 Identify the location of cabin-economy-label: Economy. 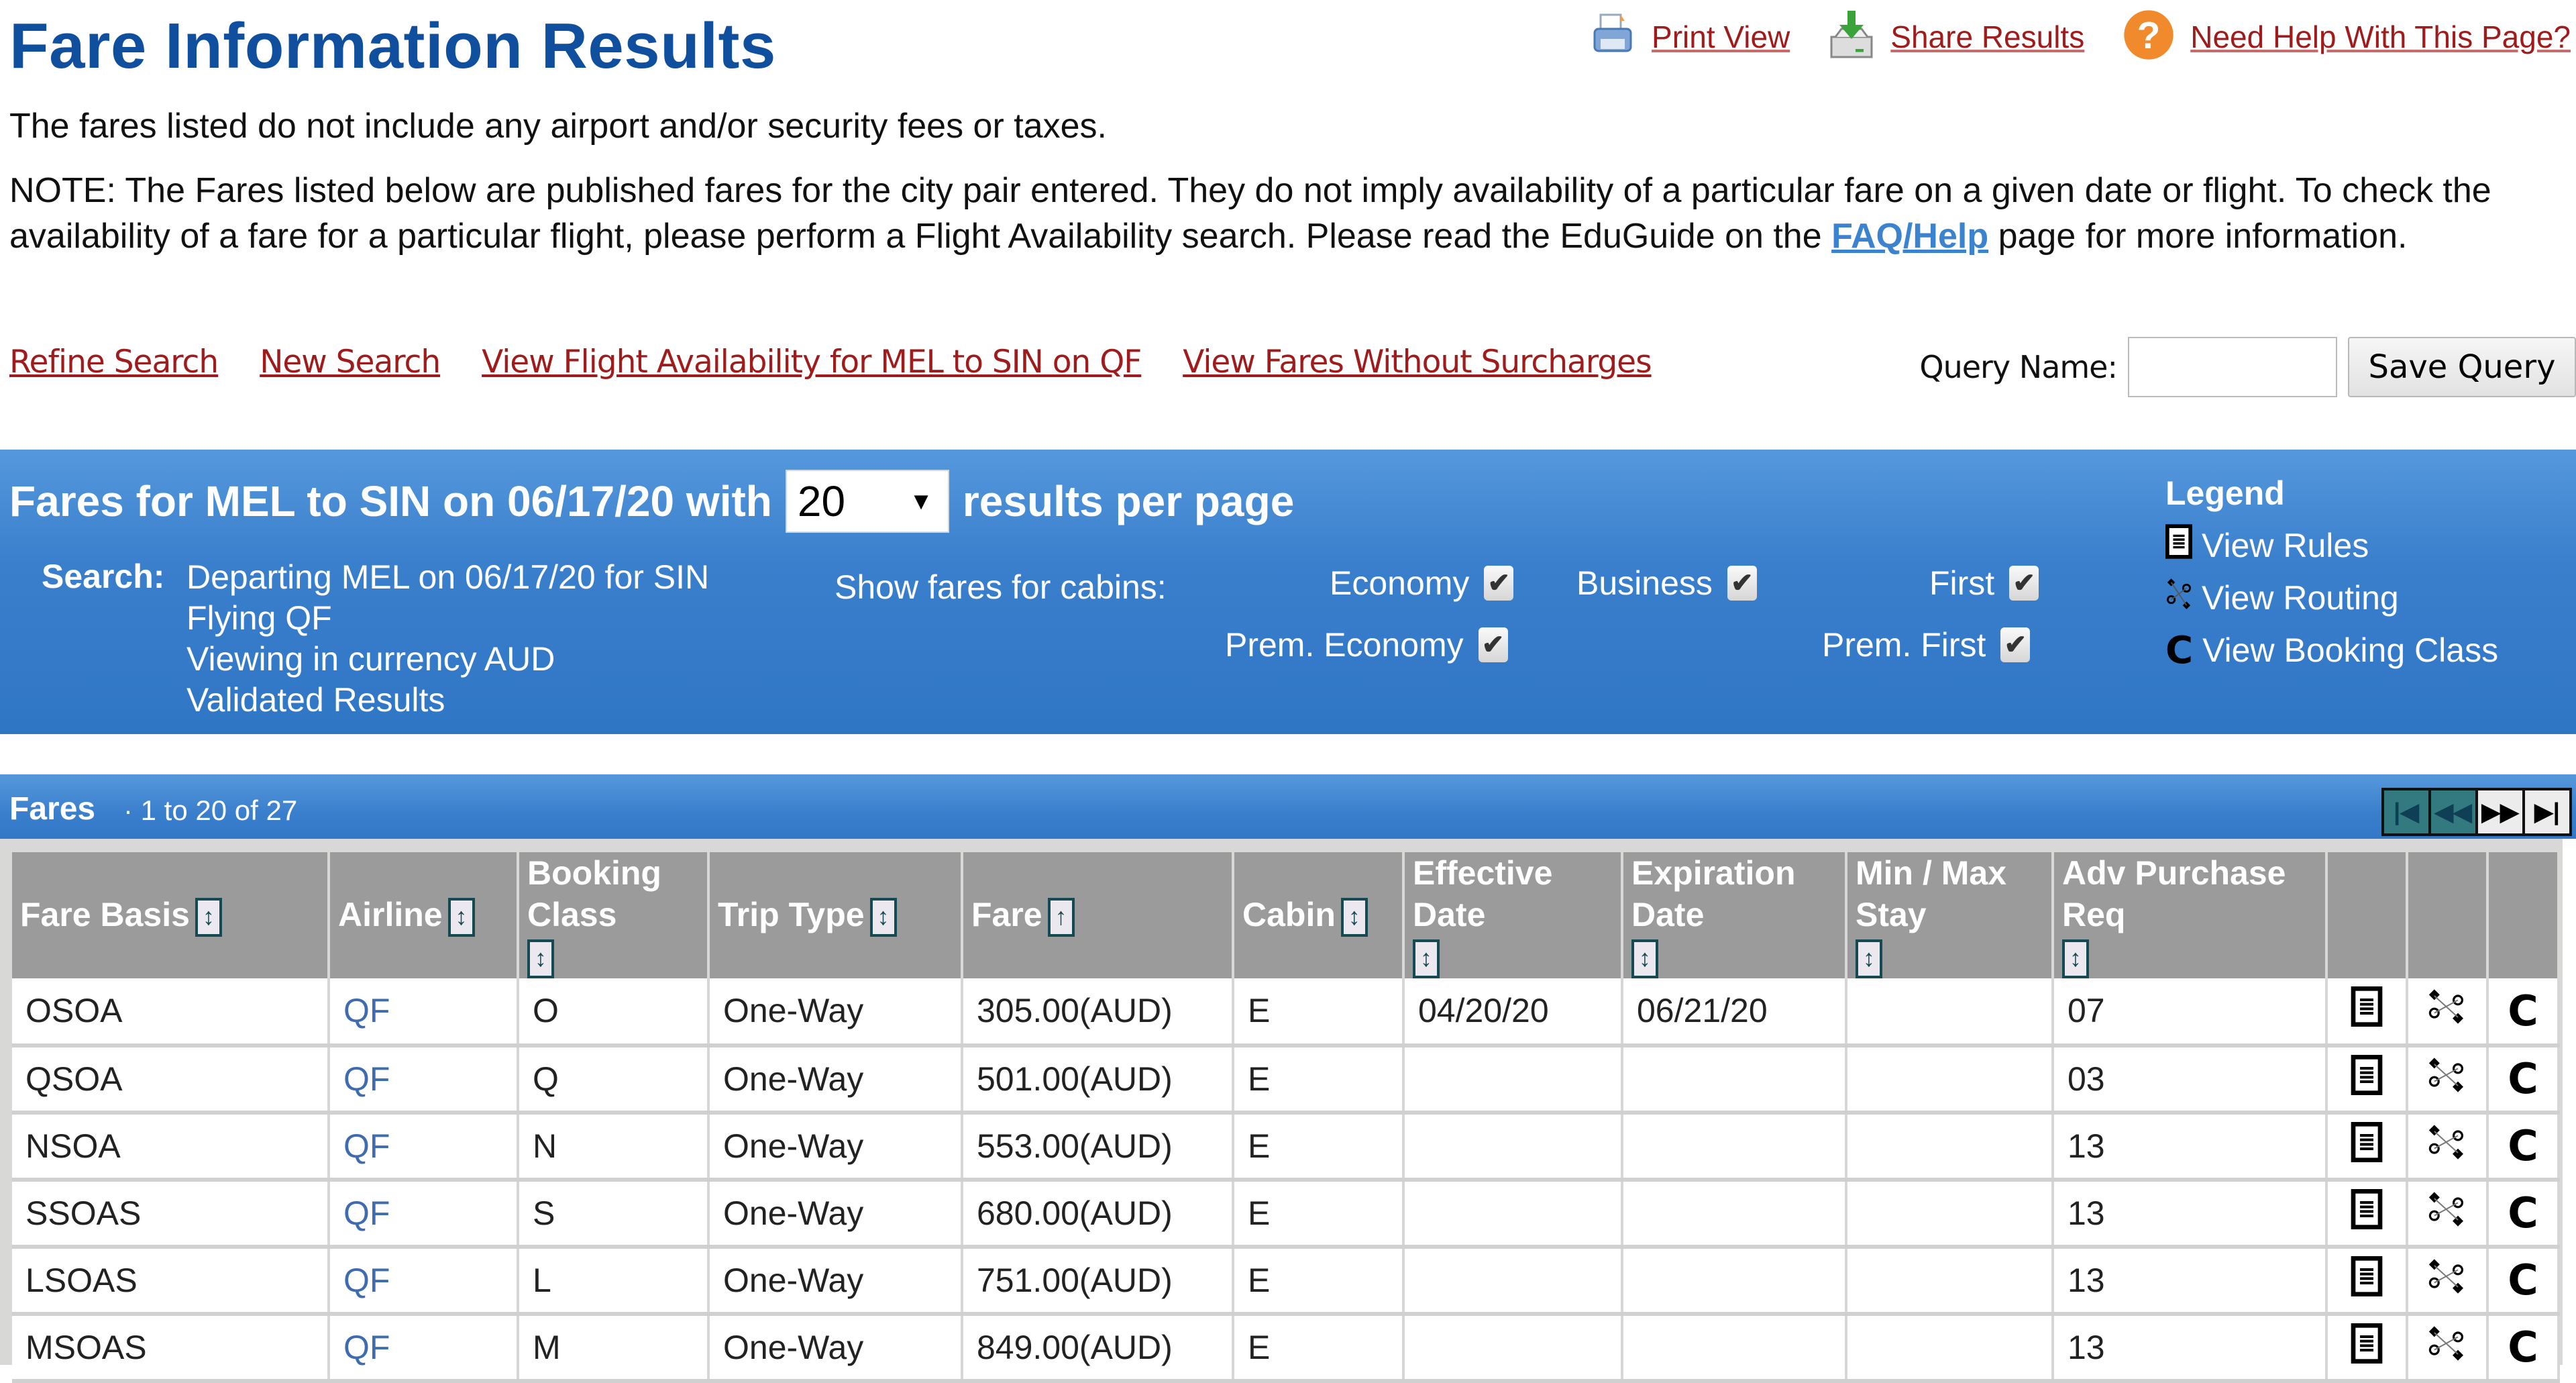
(1400, 583).